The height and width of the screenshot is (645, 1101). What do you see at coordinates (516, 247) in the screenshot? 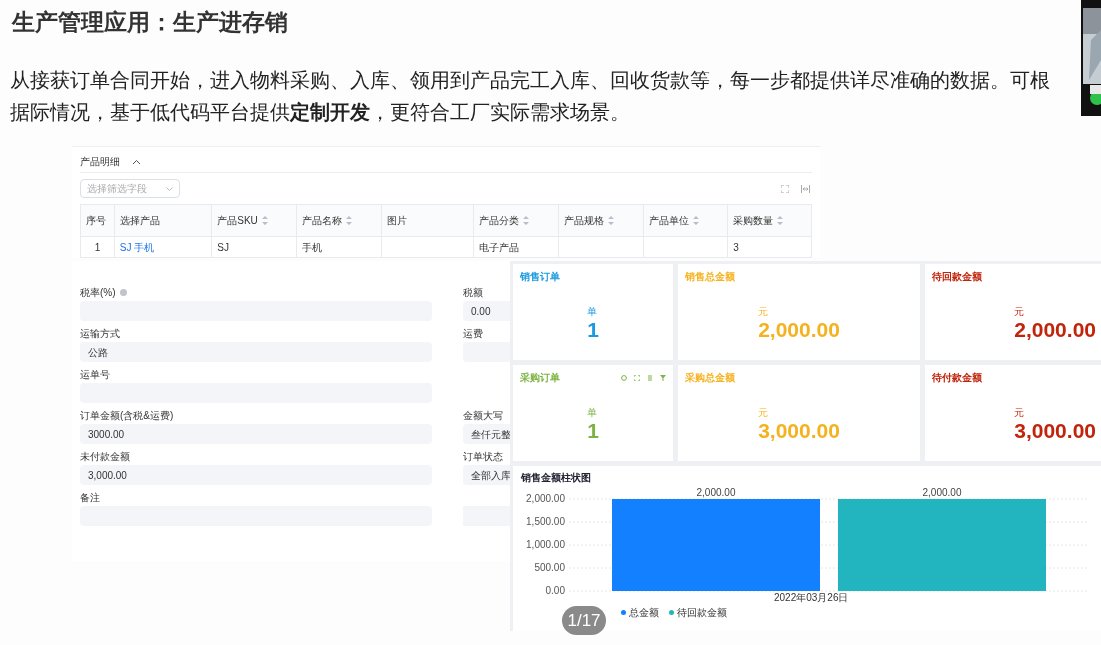
I see `table-cell: 电子产品` at bounding box center [516, 247].